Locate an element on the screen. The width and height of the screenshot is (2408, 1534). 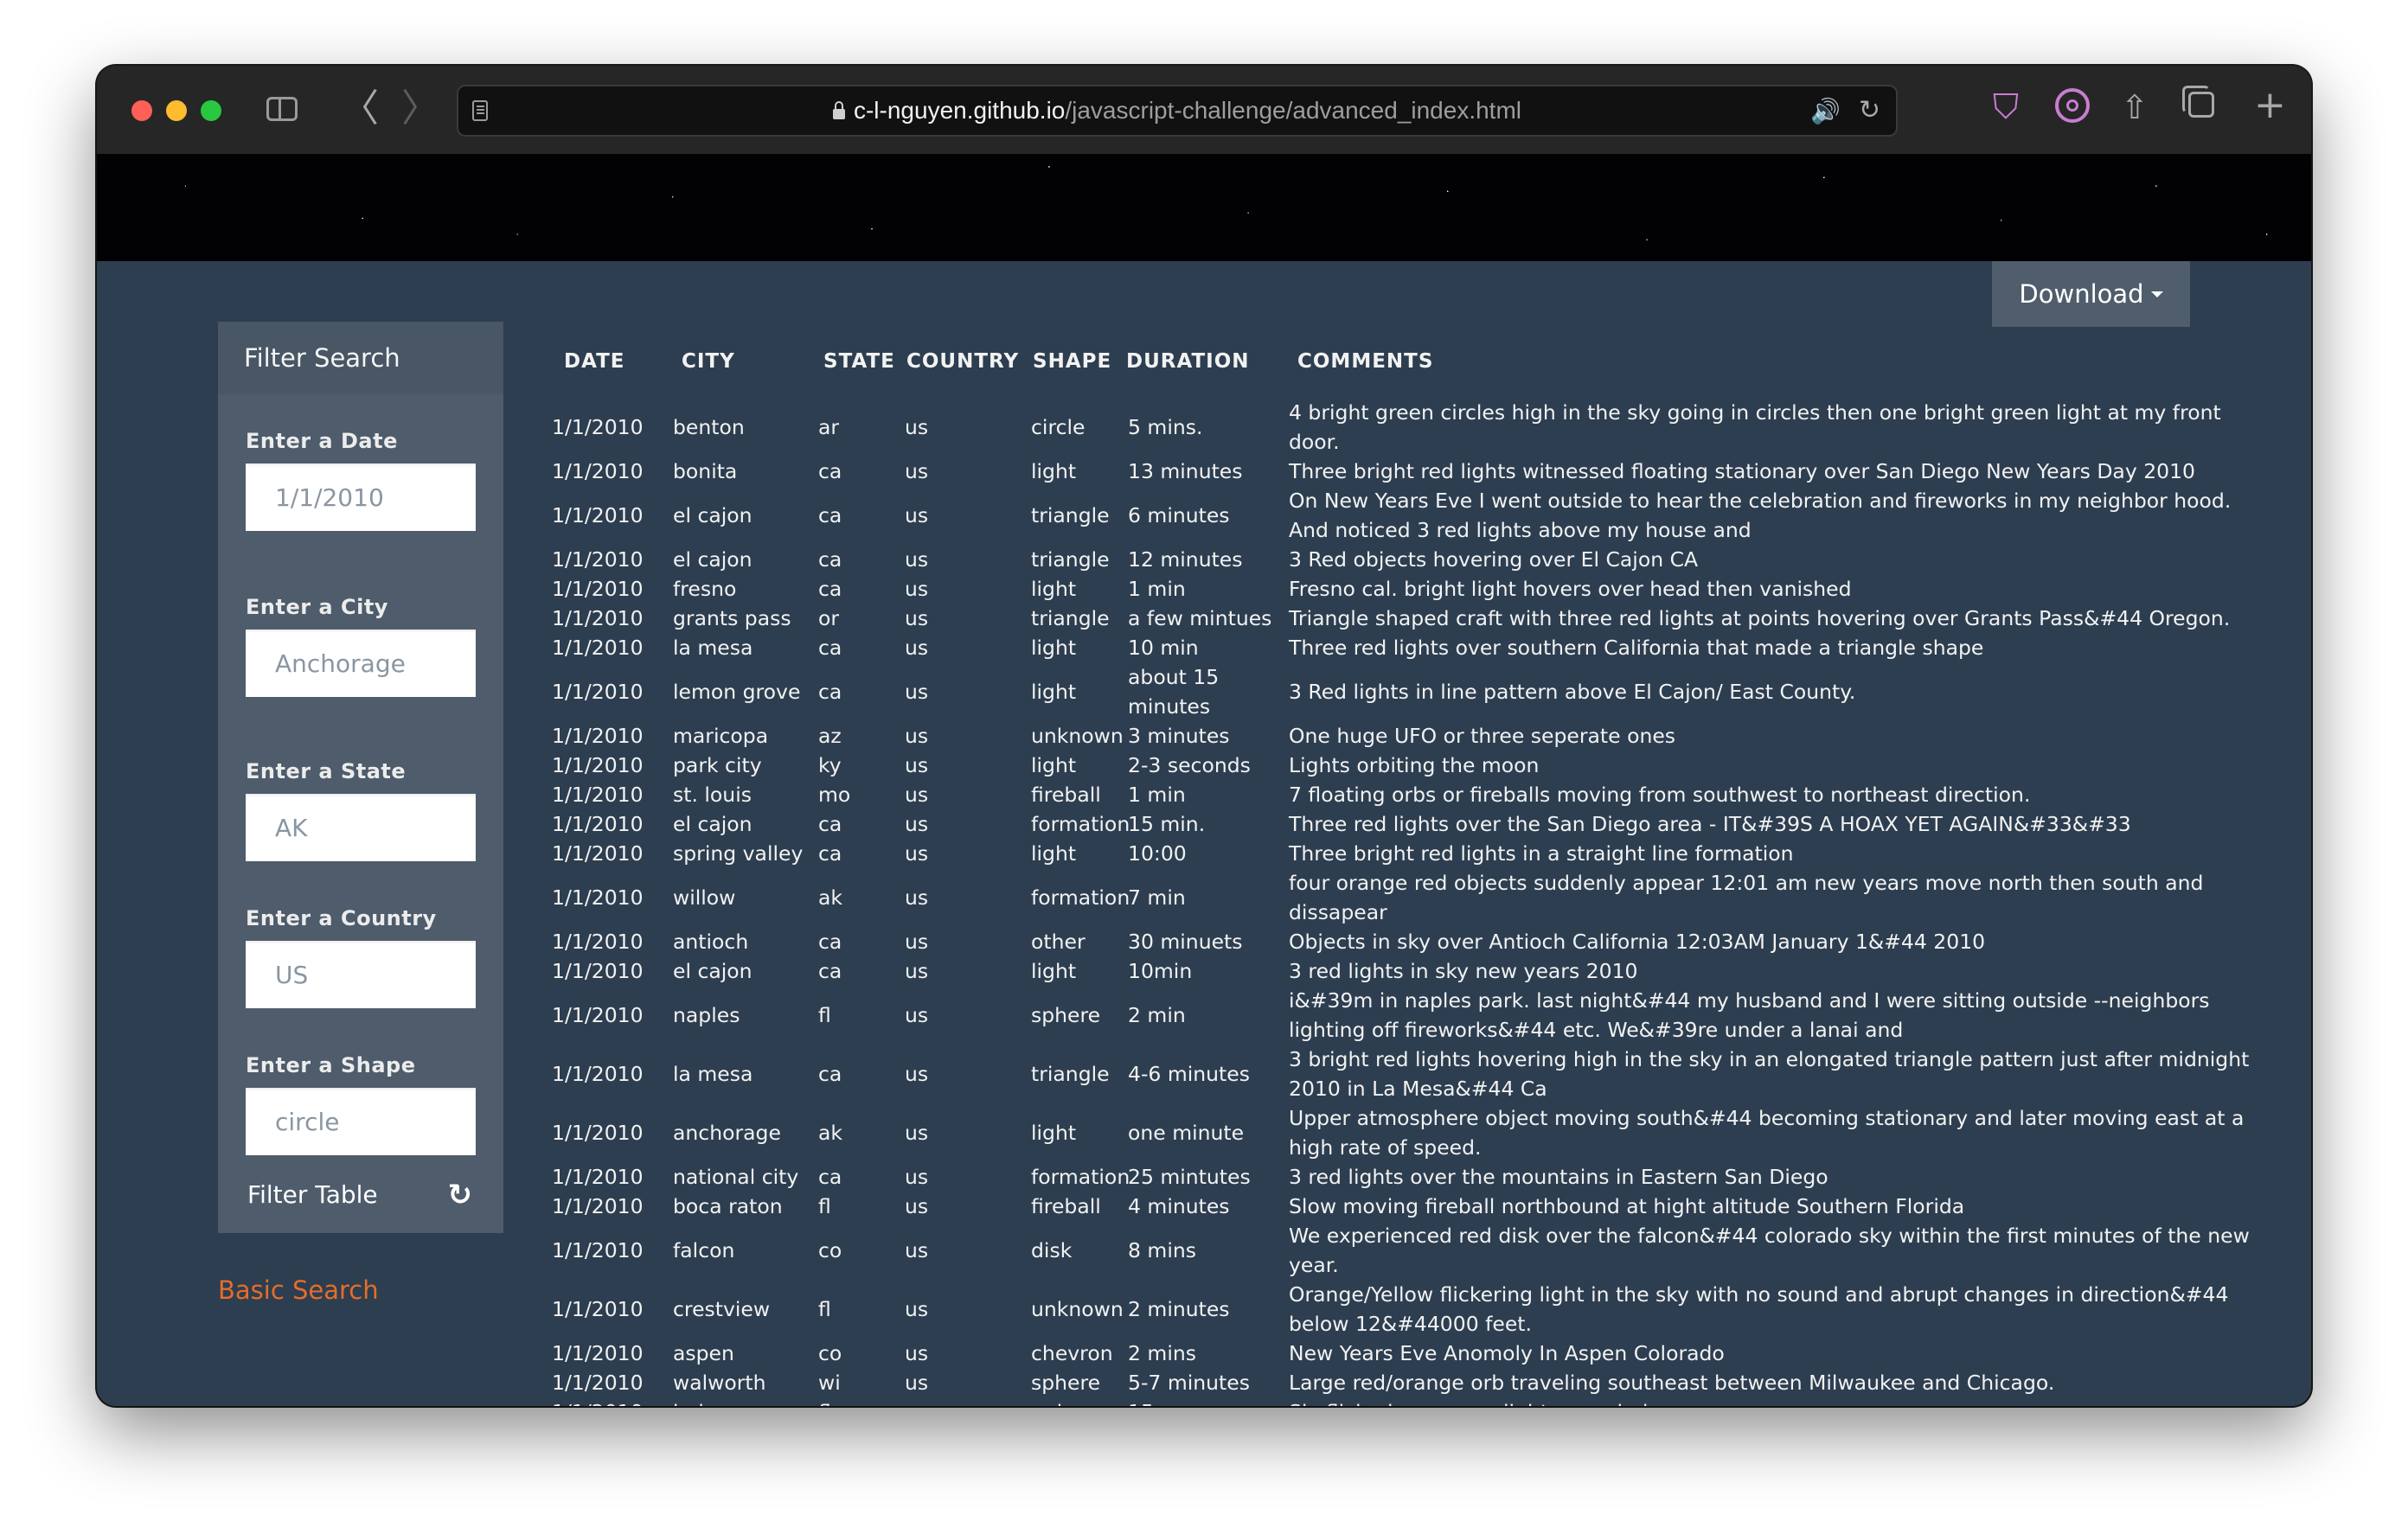
cell-comments: One huge UFO or three seperate ones is located at coordinates (1778, 736).